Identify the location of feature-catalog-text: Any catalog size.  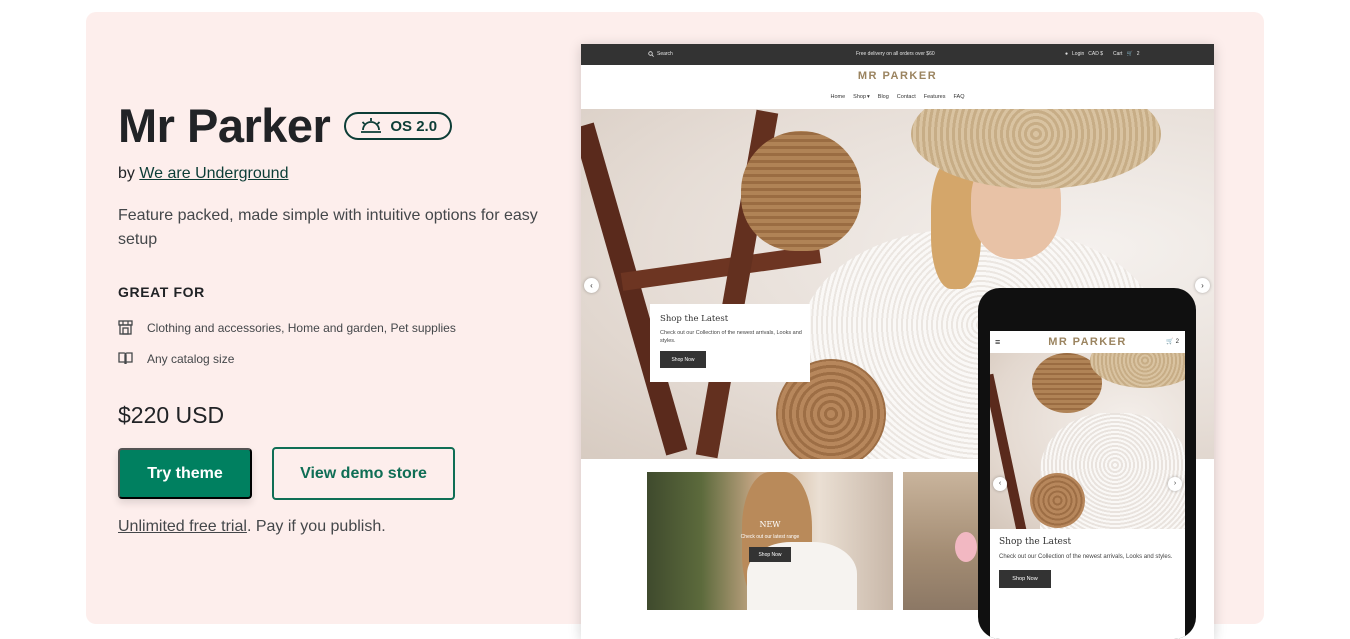
(191, 358).